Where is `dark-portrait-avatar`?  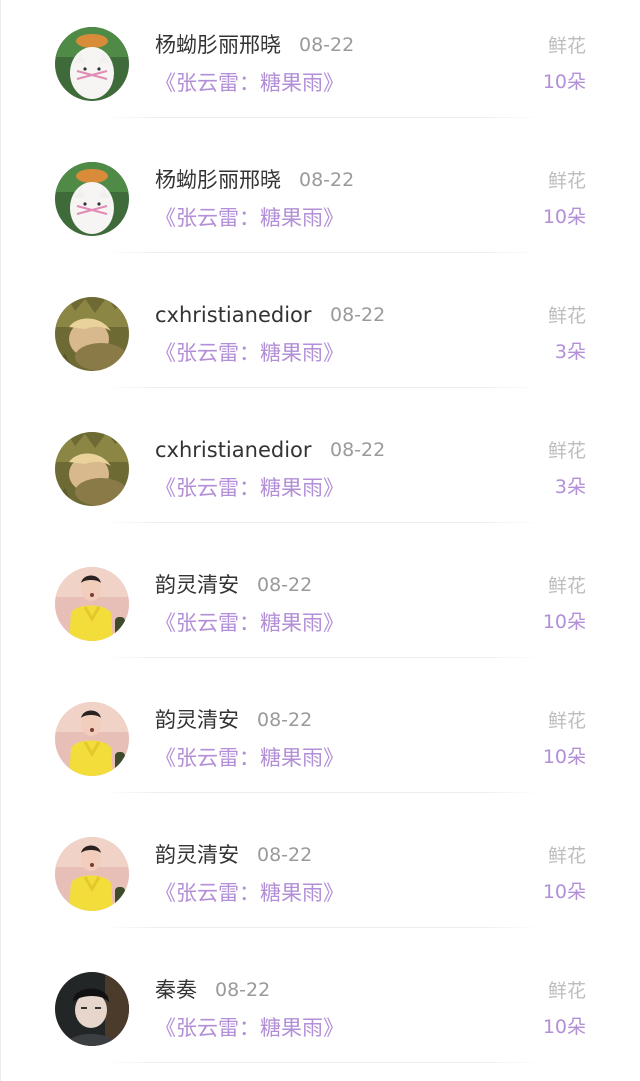 dark-portrait-avatar is located at coordinates (92, 1009).